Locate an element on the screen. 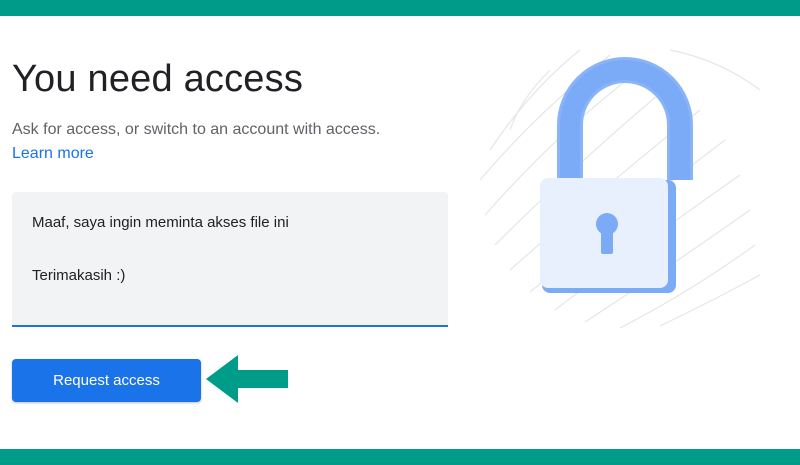  message-line-1: Maaf, saya ingin meminta akses file ini is located at coordinates (160, 222).